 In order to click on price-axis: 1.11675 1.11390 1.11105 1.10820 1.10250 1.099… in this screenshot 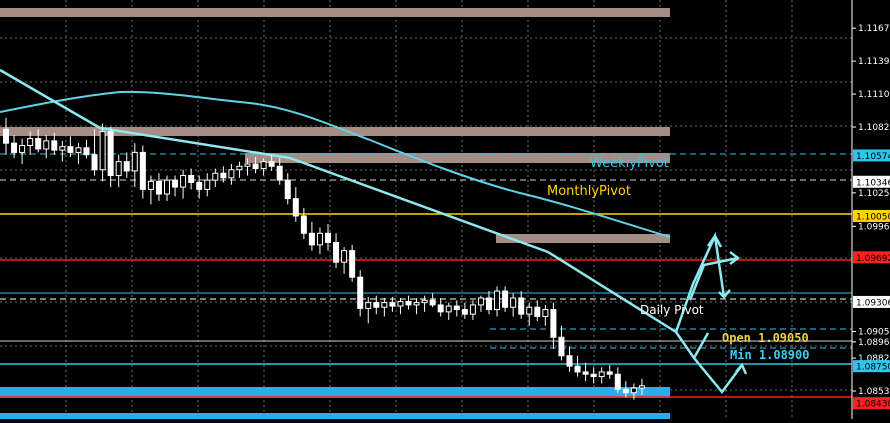, I will do `click(870, 209)`.